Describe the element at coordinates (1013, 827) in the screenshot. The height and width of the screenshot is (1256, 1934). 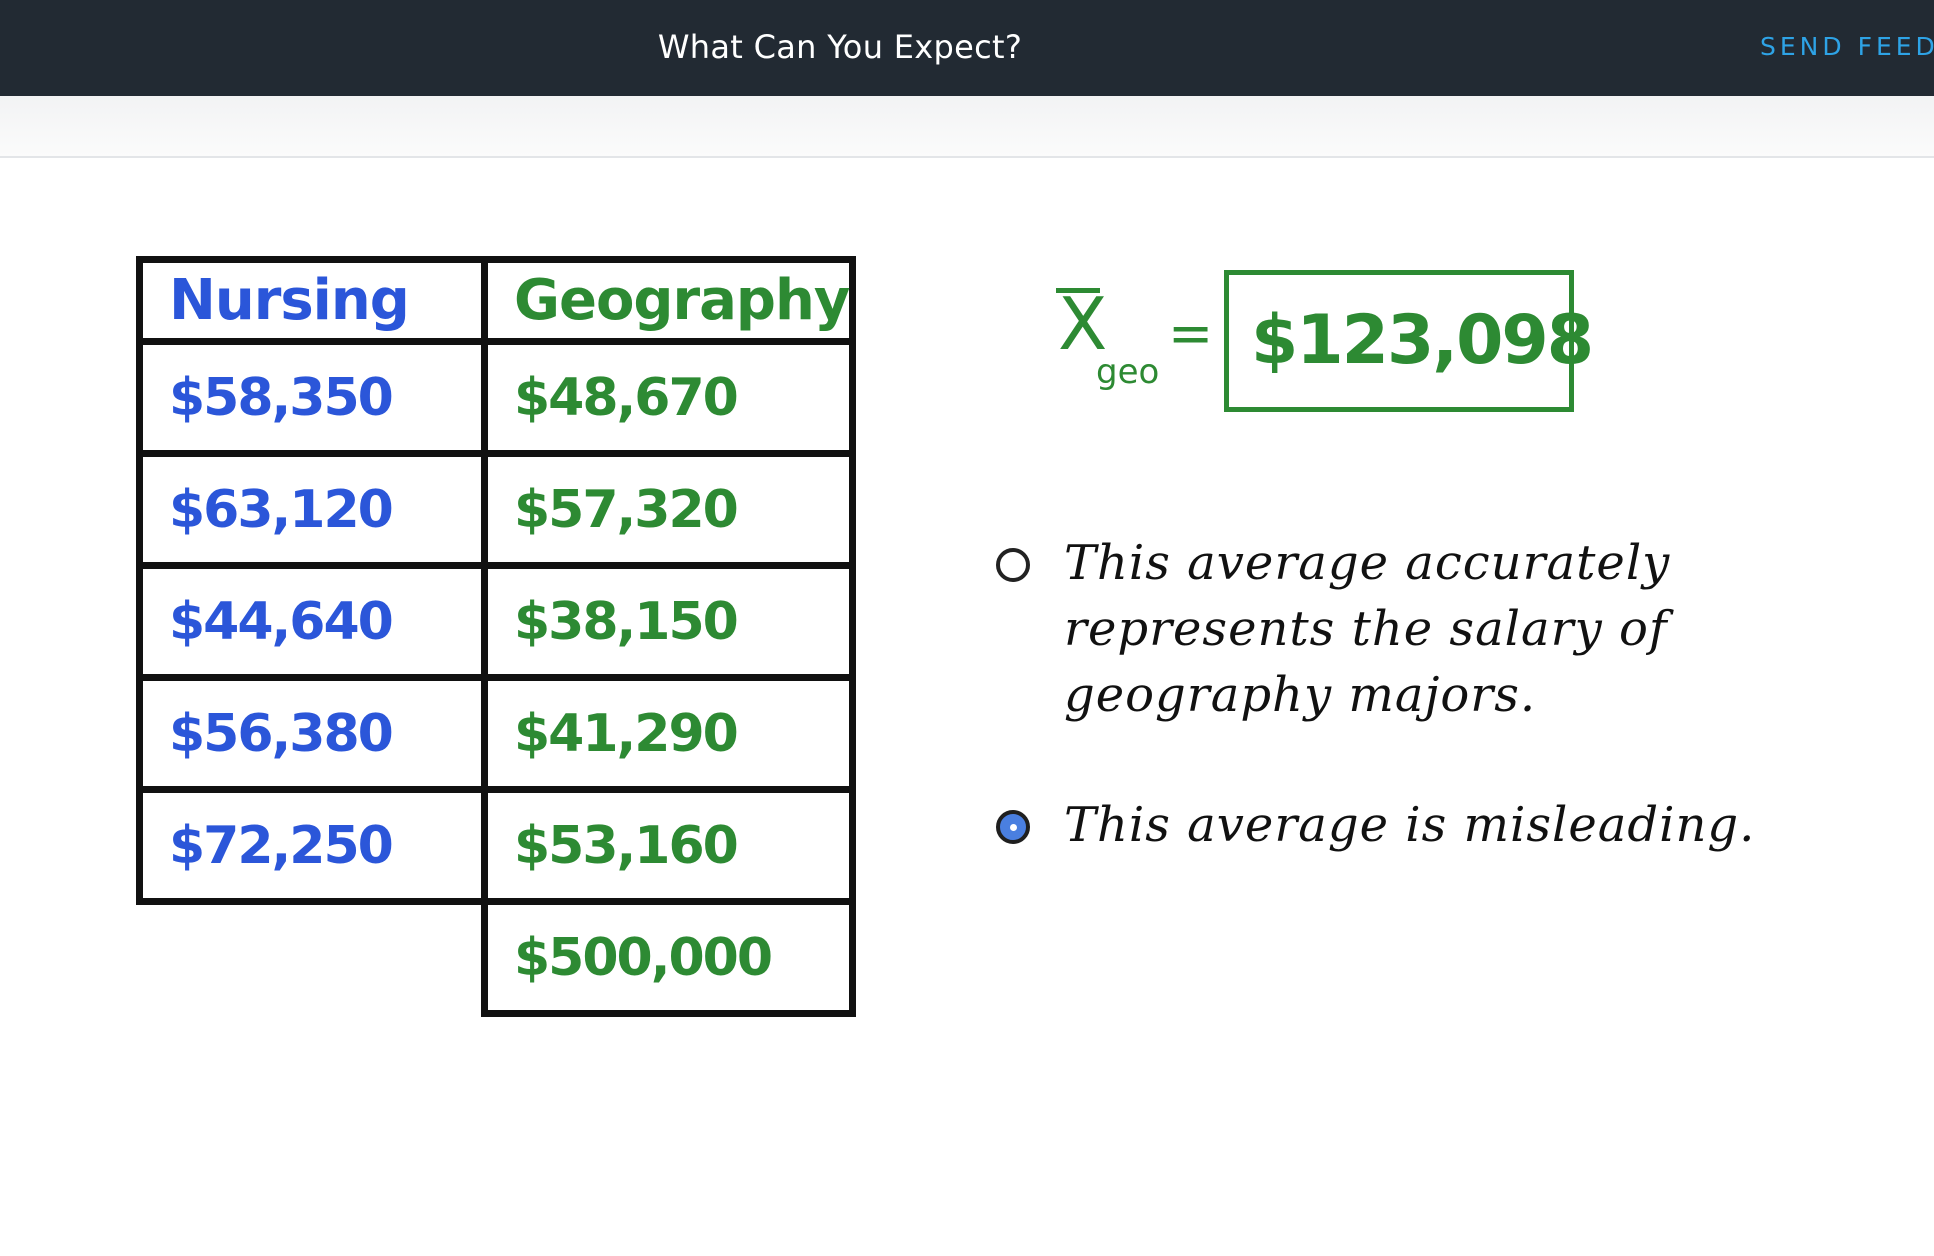
I see `radio-button-checked` at that location.